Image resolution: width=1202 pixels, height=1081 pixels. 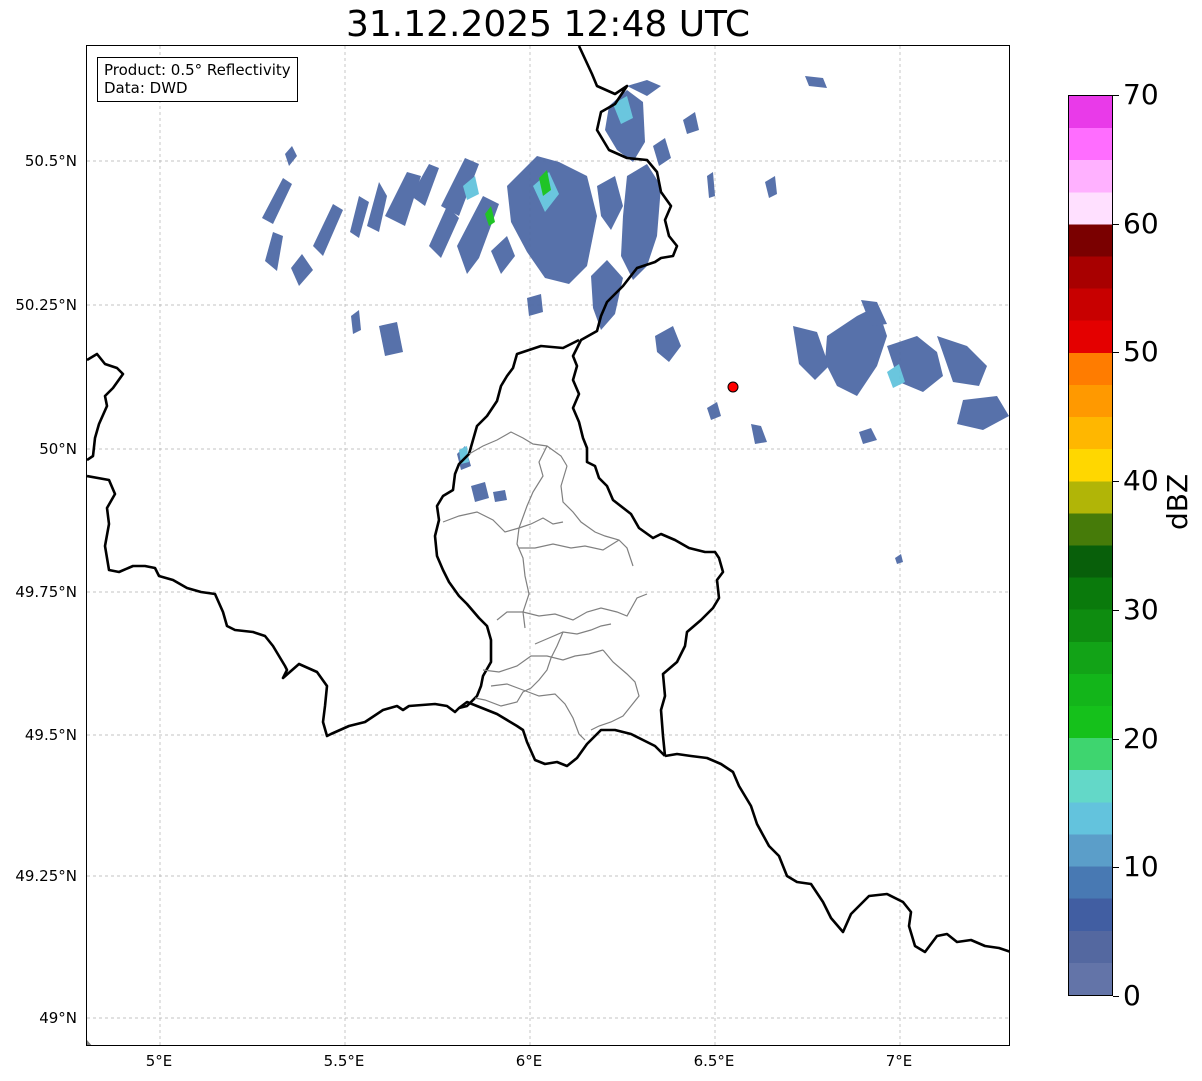 What do you see at coordinates (1132, 995) in the screenshot?
I see `colorbar-tick-label: 0` at bounding box center [1132, 995].